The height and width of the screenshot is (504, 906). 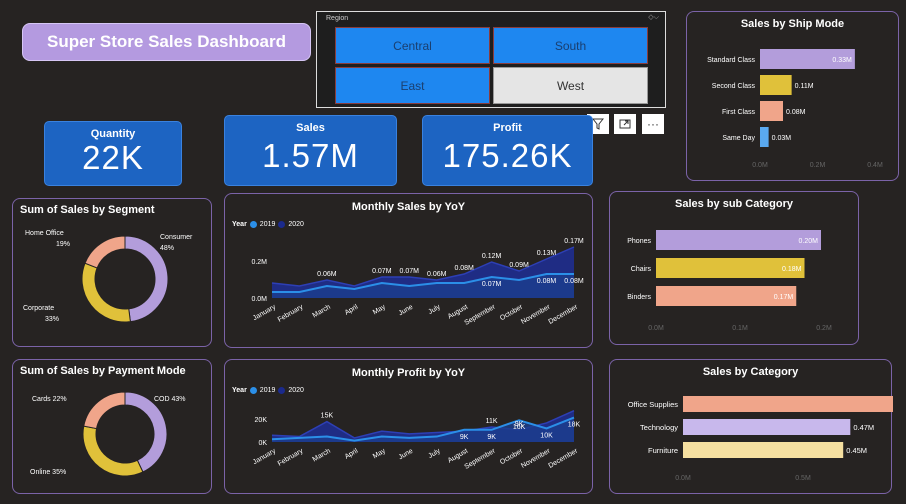 What do you see at coordinates (803, 478) in the screenshot?
I see `axis-tick-label: 0.5M` at bounding box center [803, 478].